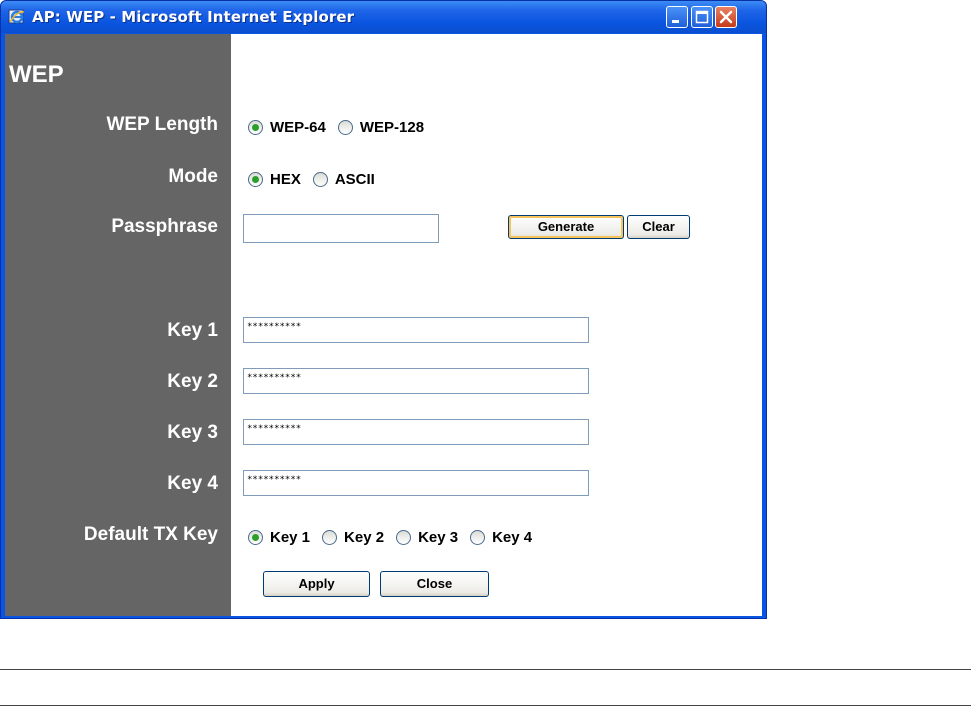  What do you see at coordinates (512, 537) in the screenshot?
I see `tx-key4-label: Key 4` at bounding box center [512, 537].